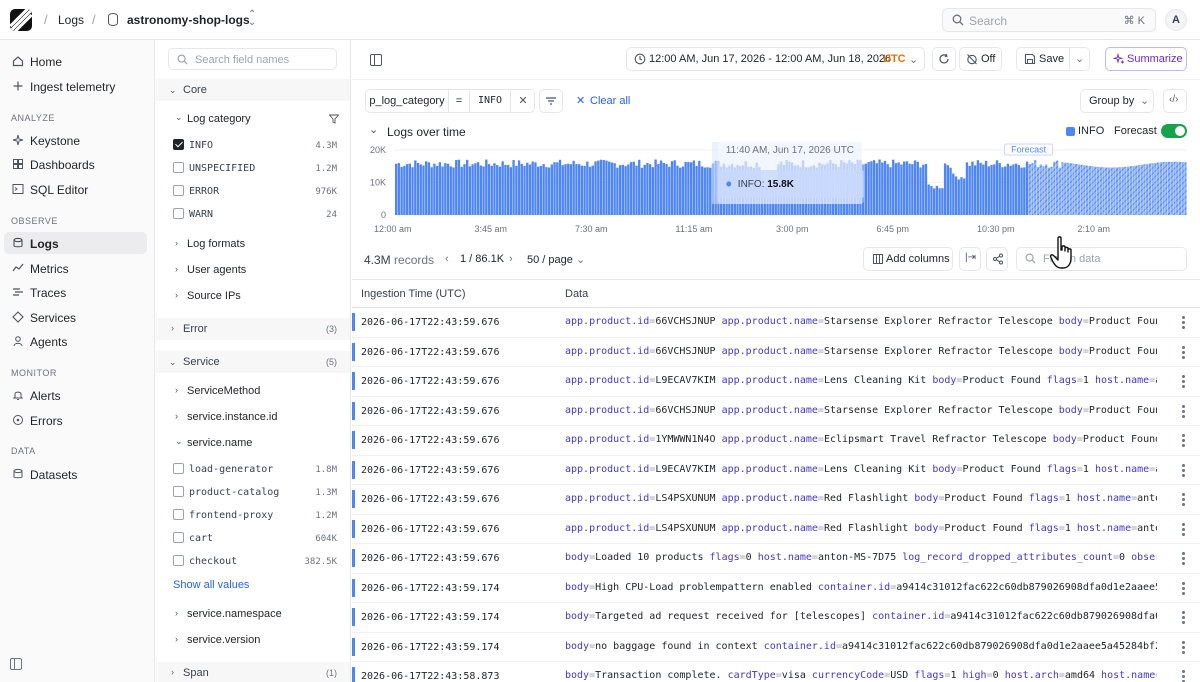 This screenshot has width=1200, height=682. I want to click on sidebar-item-traces: Traces, so click(75, 292).